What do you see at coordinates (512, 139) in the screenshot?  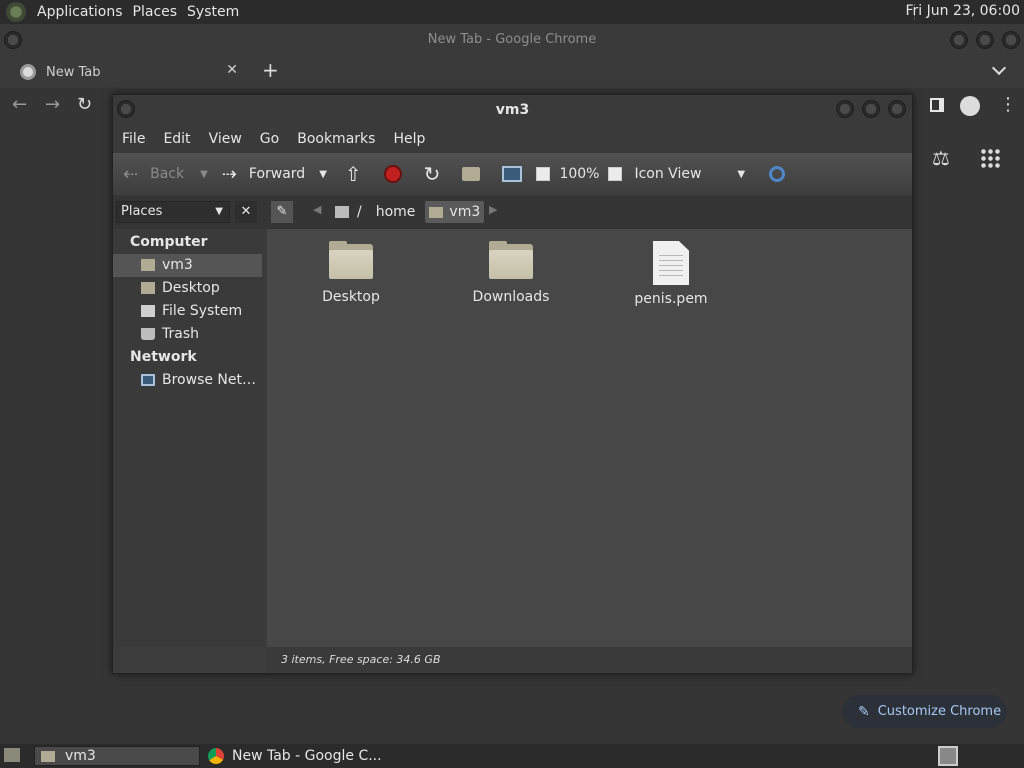 I see `fm-menubar: File Edit View Go Bookmarks Help` at bounding box center [512, 139].